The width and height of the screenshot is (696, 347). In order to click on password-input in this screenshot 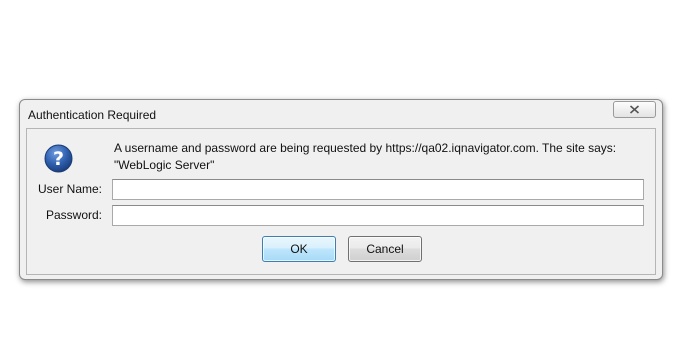, I will do `click(378, 215)`.